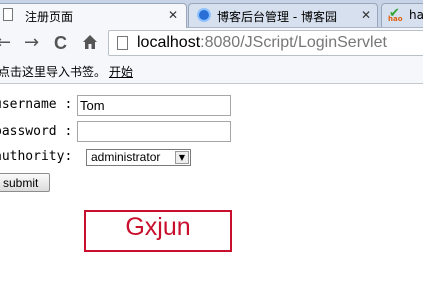 The image size is (423, 292). What do you see at coordinates (211, 71) in the screenshot?
I see `bookmark-bar: 点击这里导入书签。 开始` at bounding box center [211, 71].